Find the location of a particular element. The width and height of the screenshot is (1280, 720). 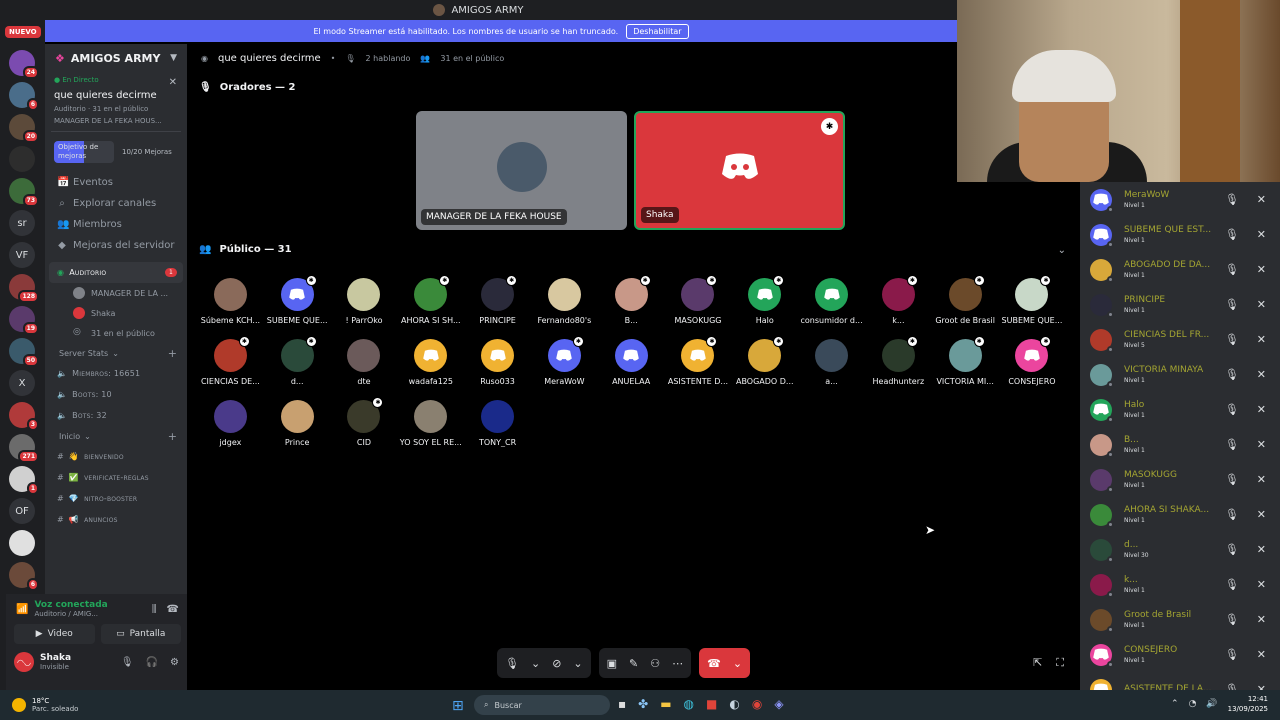

text-channel: # 💎 nitro-booster is located at coordinates (116, 498).